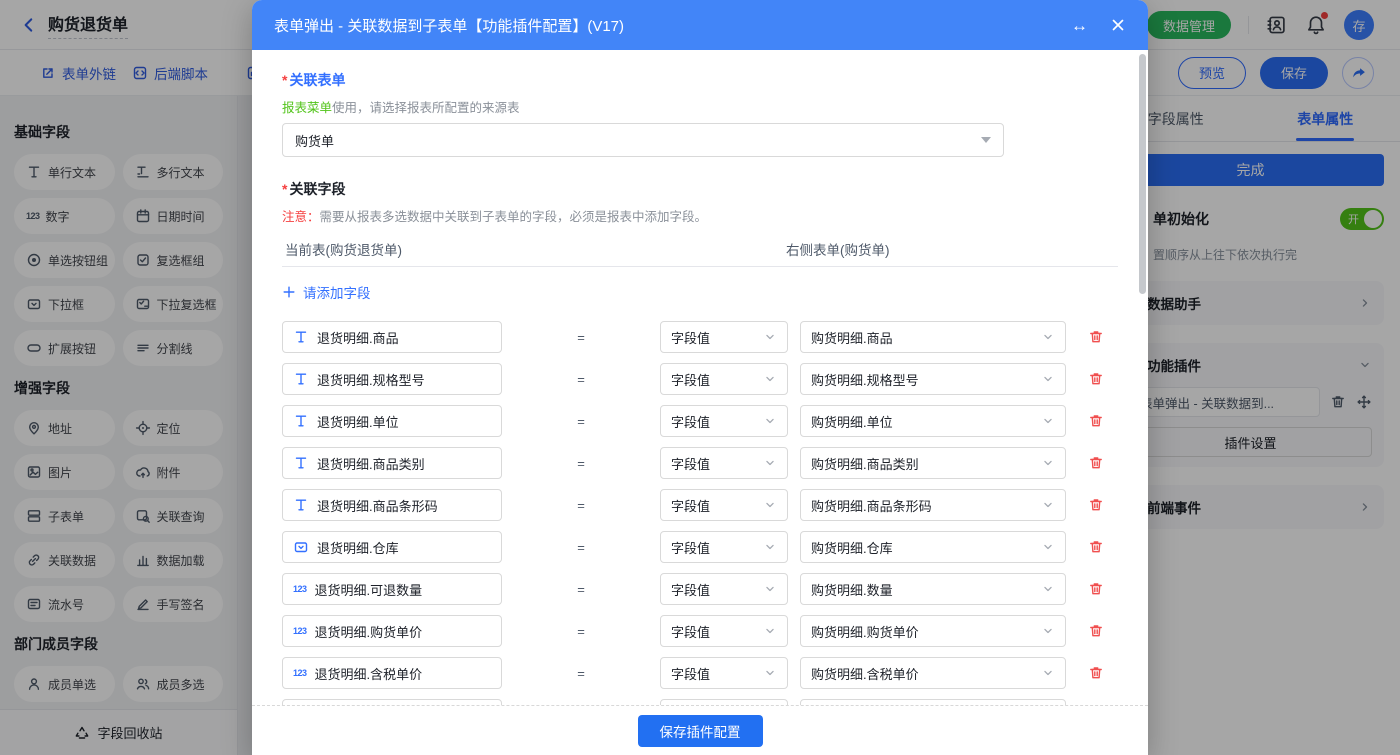 This screenshot has height=755, width=1400. I want to click on modal-header: 表单弹出 - 关联数据到子表单【功能插件配置】(V17) ↔, so click(700, 25).